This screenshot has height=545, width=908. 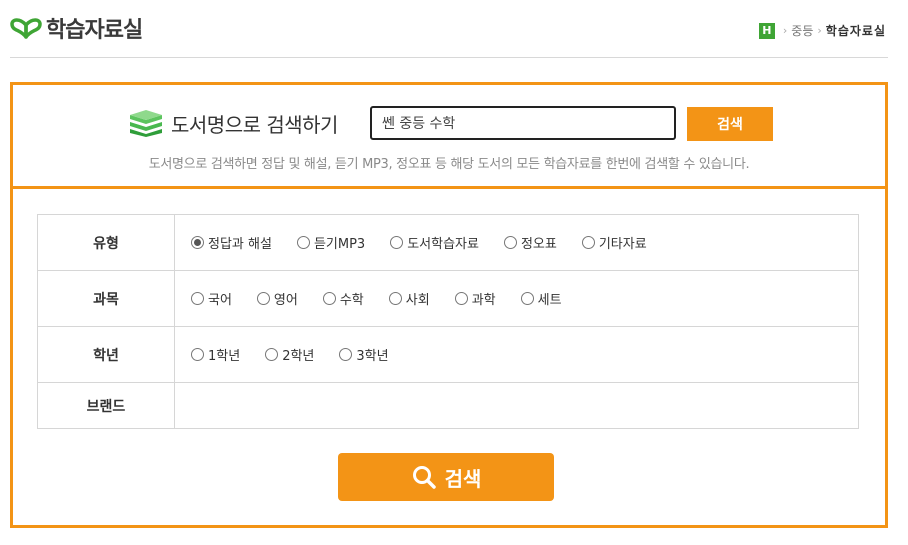 I want to click on brand-options, so click(x=516, y=405).